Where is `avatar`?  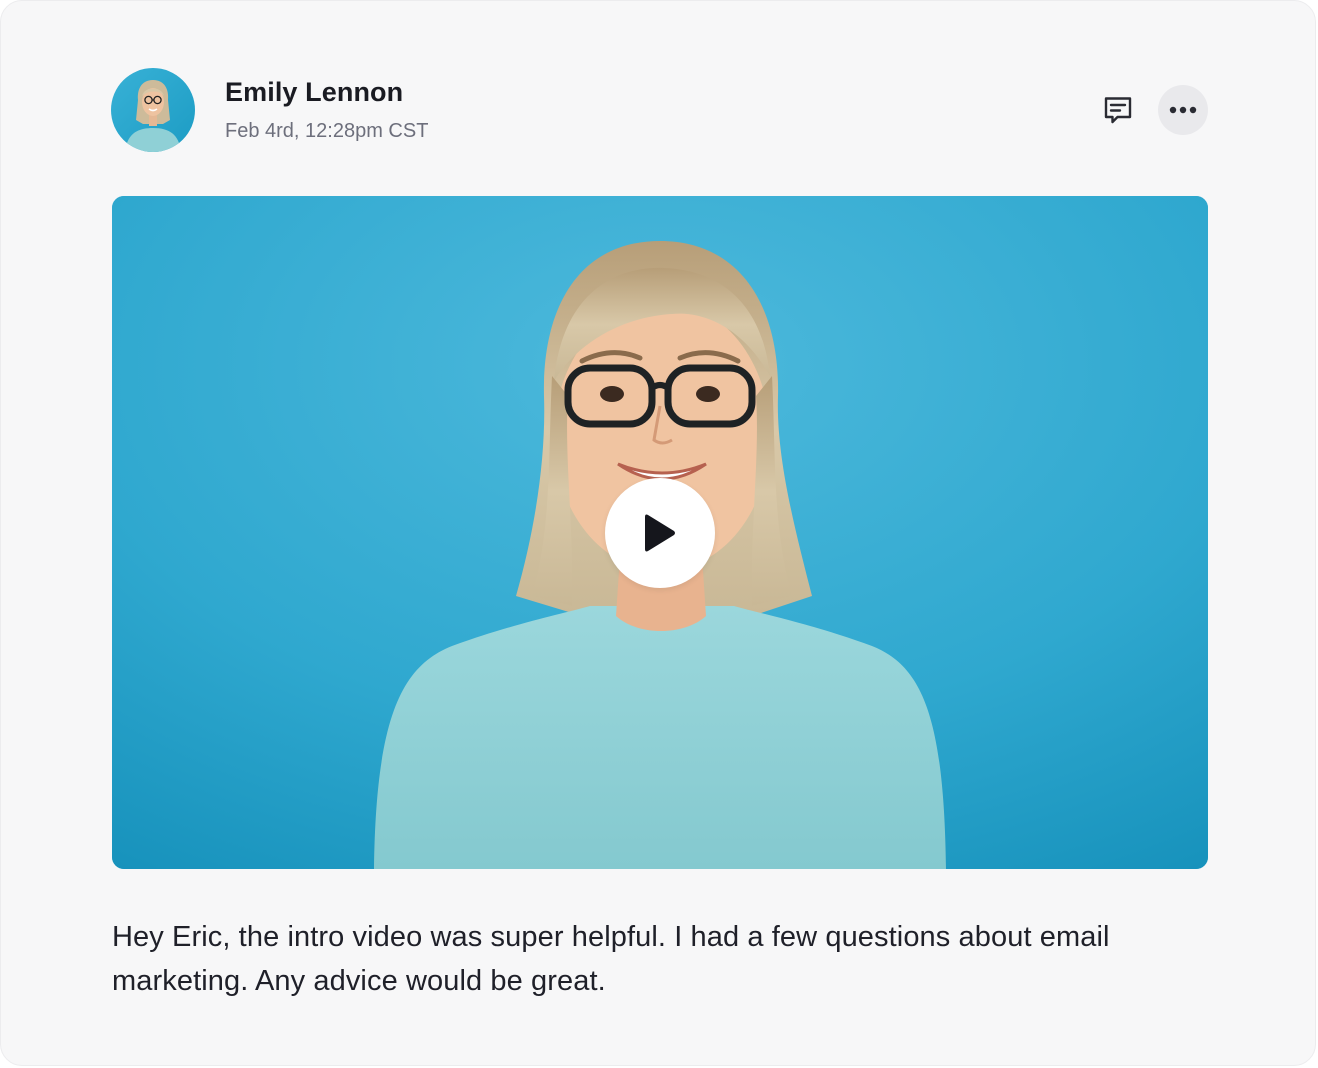 avatar is located at coordinates (153, 110).